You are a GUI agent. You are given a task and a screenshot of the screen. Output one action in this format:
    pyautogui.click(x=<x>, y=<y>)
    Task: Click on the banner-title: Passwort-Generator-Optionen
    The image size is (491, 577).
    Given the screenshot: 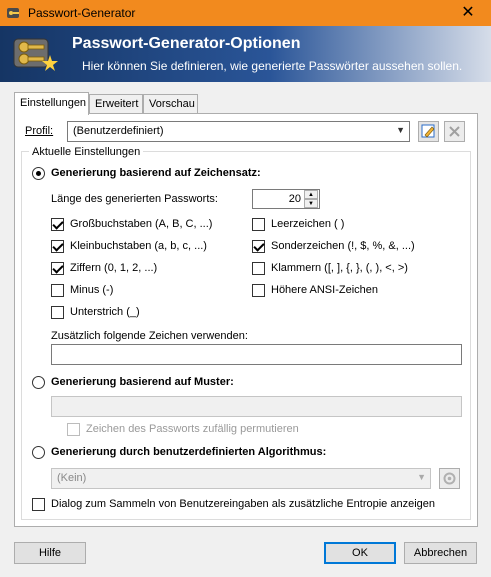 What is the action you would take?
    pyautogui.click(x=186, y=43)
    